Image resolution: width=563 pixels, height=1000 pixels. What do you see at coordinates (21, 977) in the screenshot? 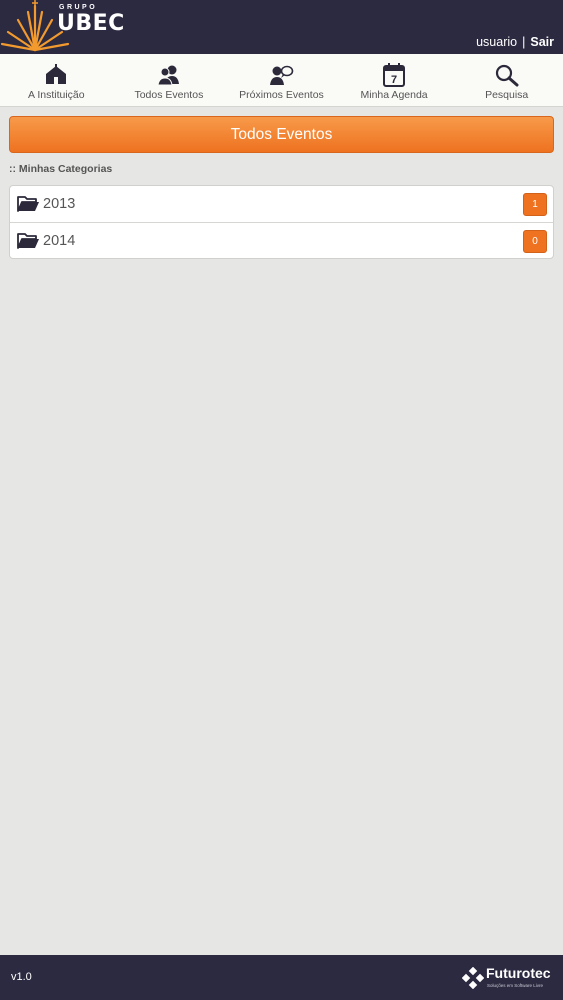
I see `version-label: v1.0` at bounding box center [21, 977].